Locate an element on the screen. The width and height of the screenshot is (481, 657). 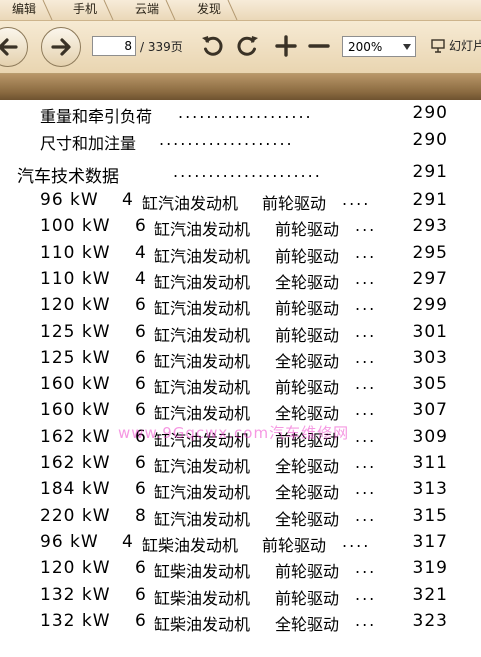
entry-page-number: 297 is located at coordinates (430, 278).